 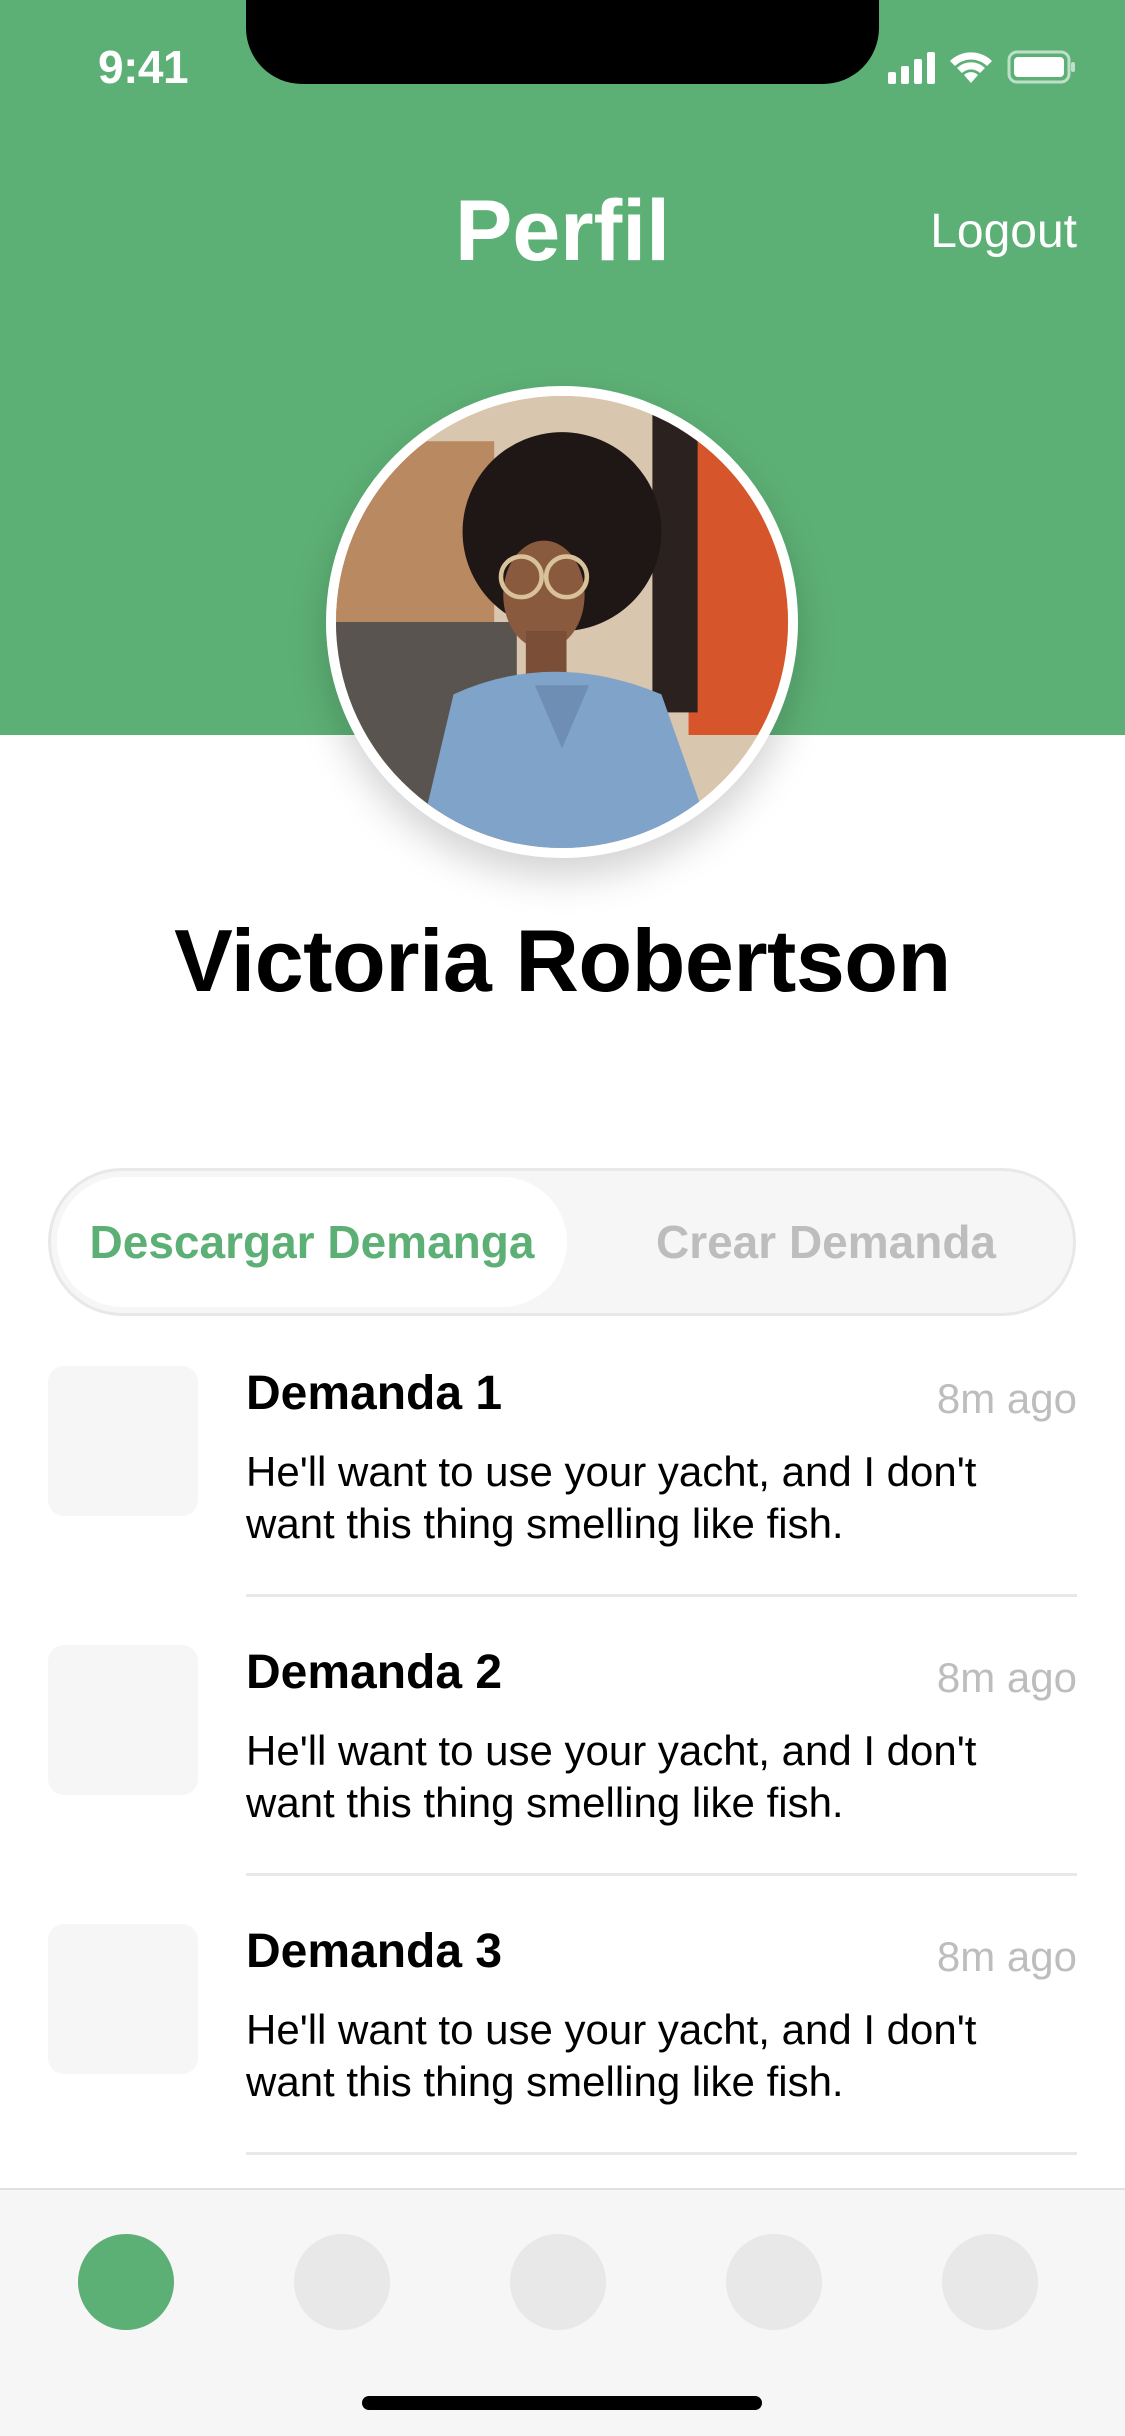 What do you see at coordinates (374, 1951) in the screenshot?
I see `list-item-title: Demanda 3` at bounding box center [374, 1951].